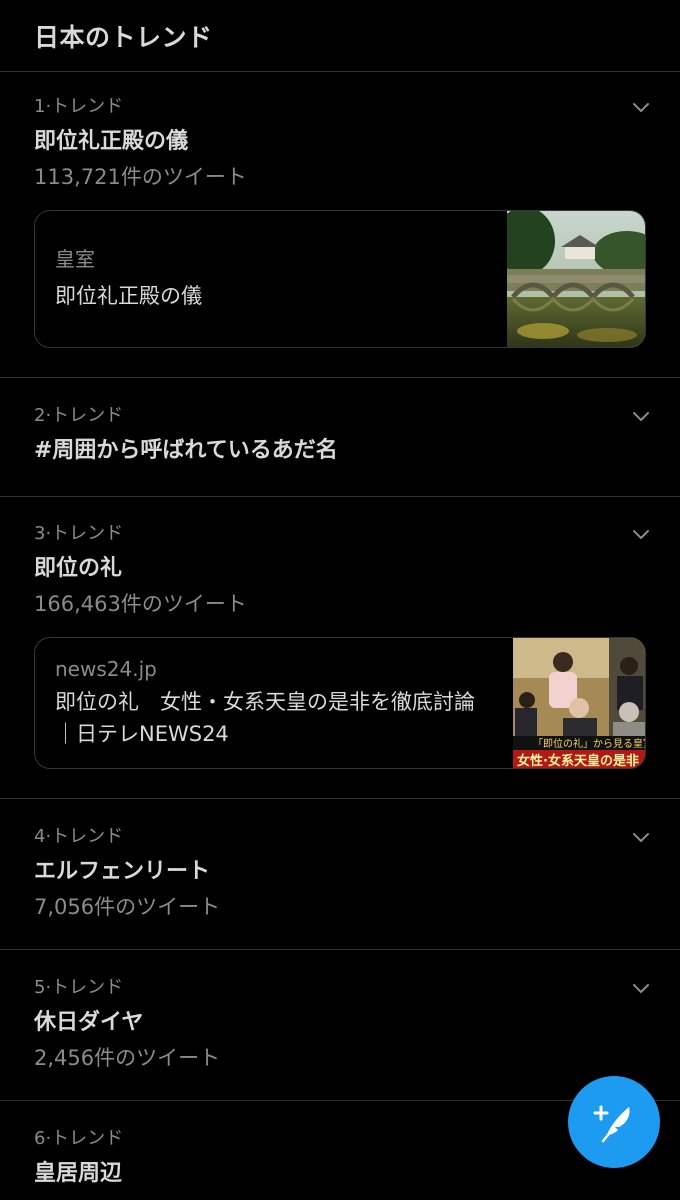 Image resolution: width=680 pixels, height=1200 pixels. What do you see at coordinates (576, 279) in the screenshot?
I see `imperial-palace-bridge-photo` at bounding box center [576, 279].